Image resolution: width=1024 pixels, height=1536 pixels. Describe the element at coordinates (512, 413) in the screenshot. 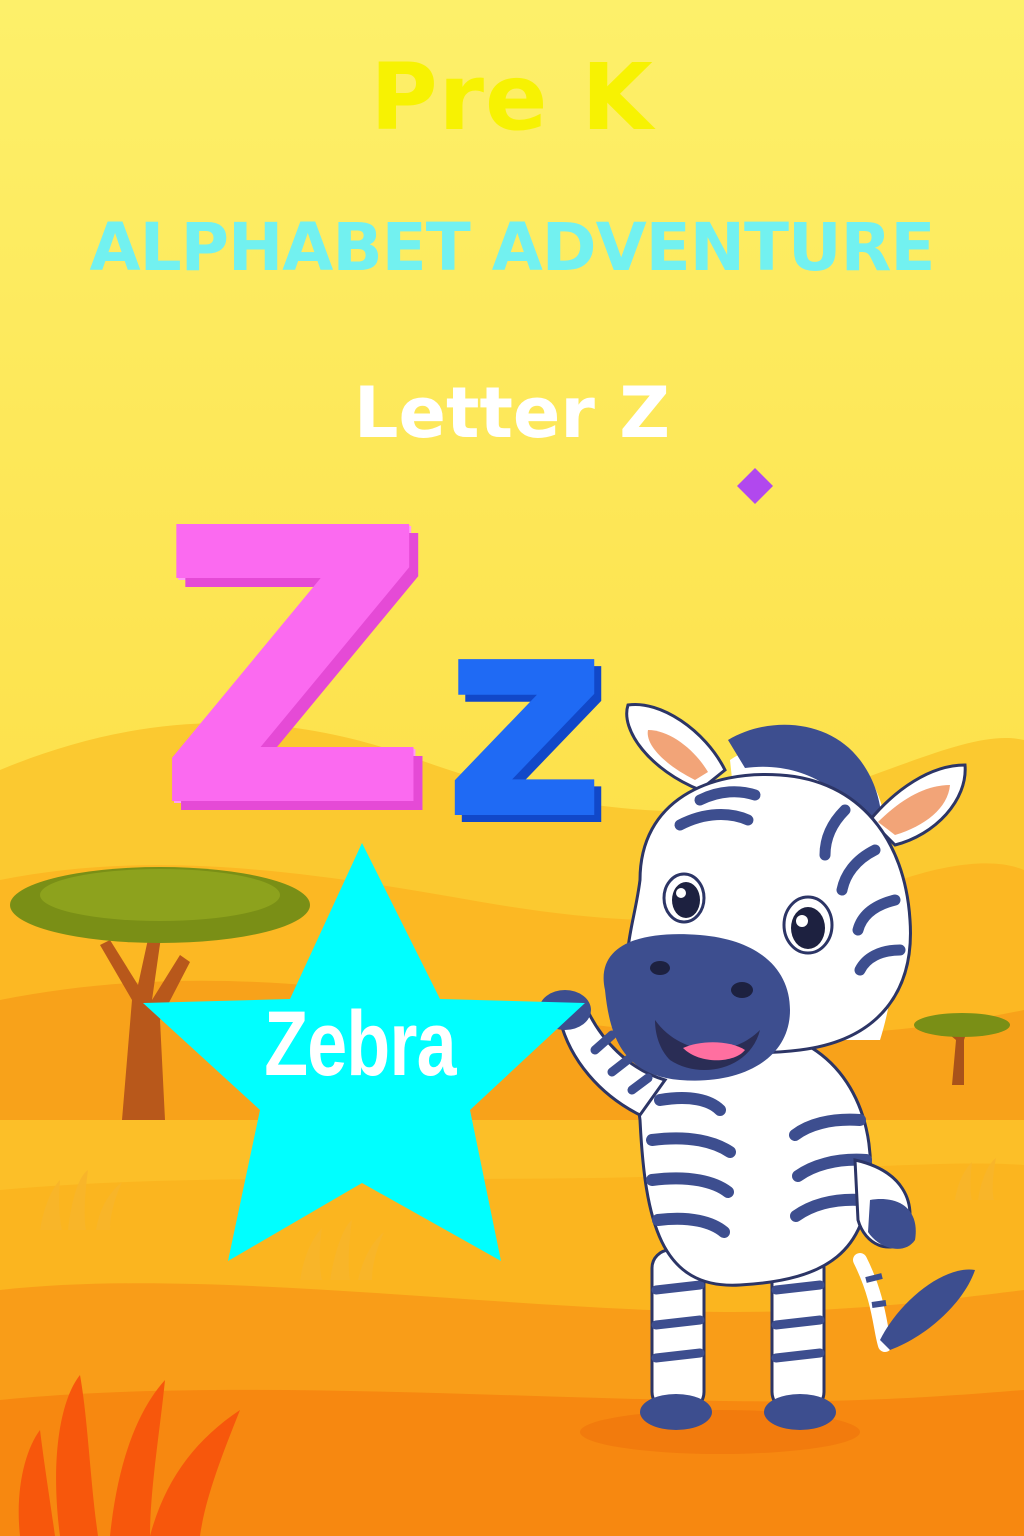

I see `letter-heading: Letter Z` at that location.